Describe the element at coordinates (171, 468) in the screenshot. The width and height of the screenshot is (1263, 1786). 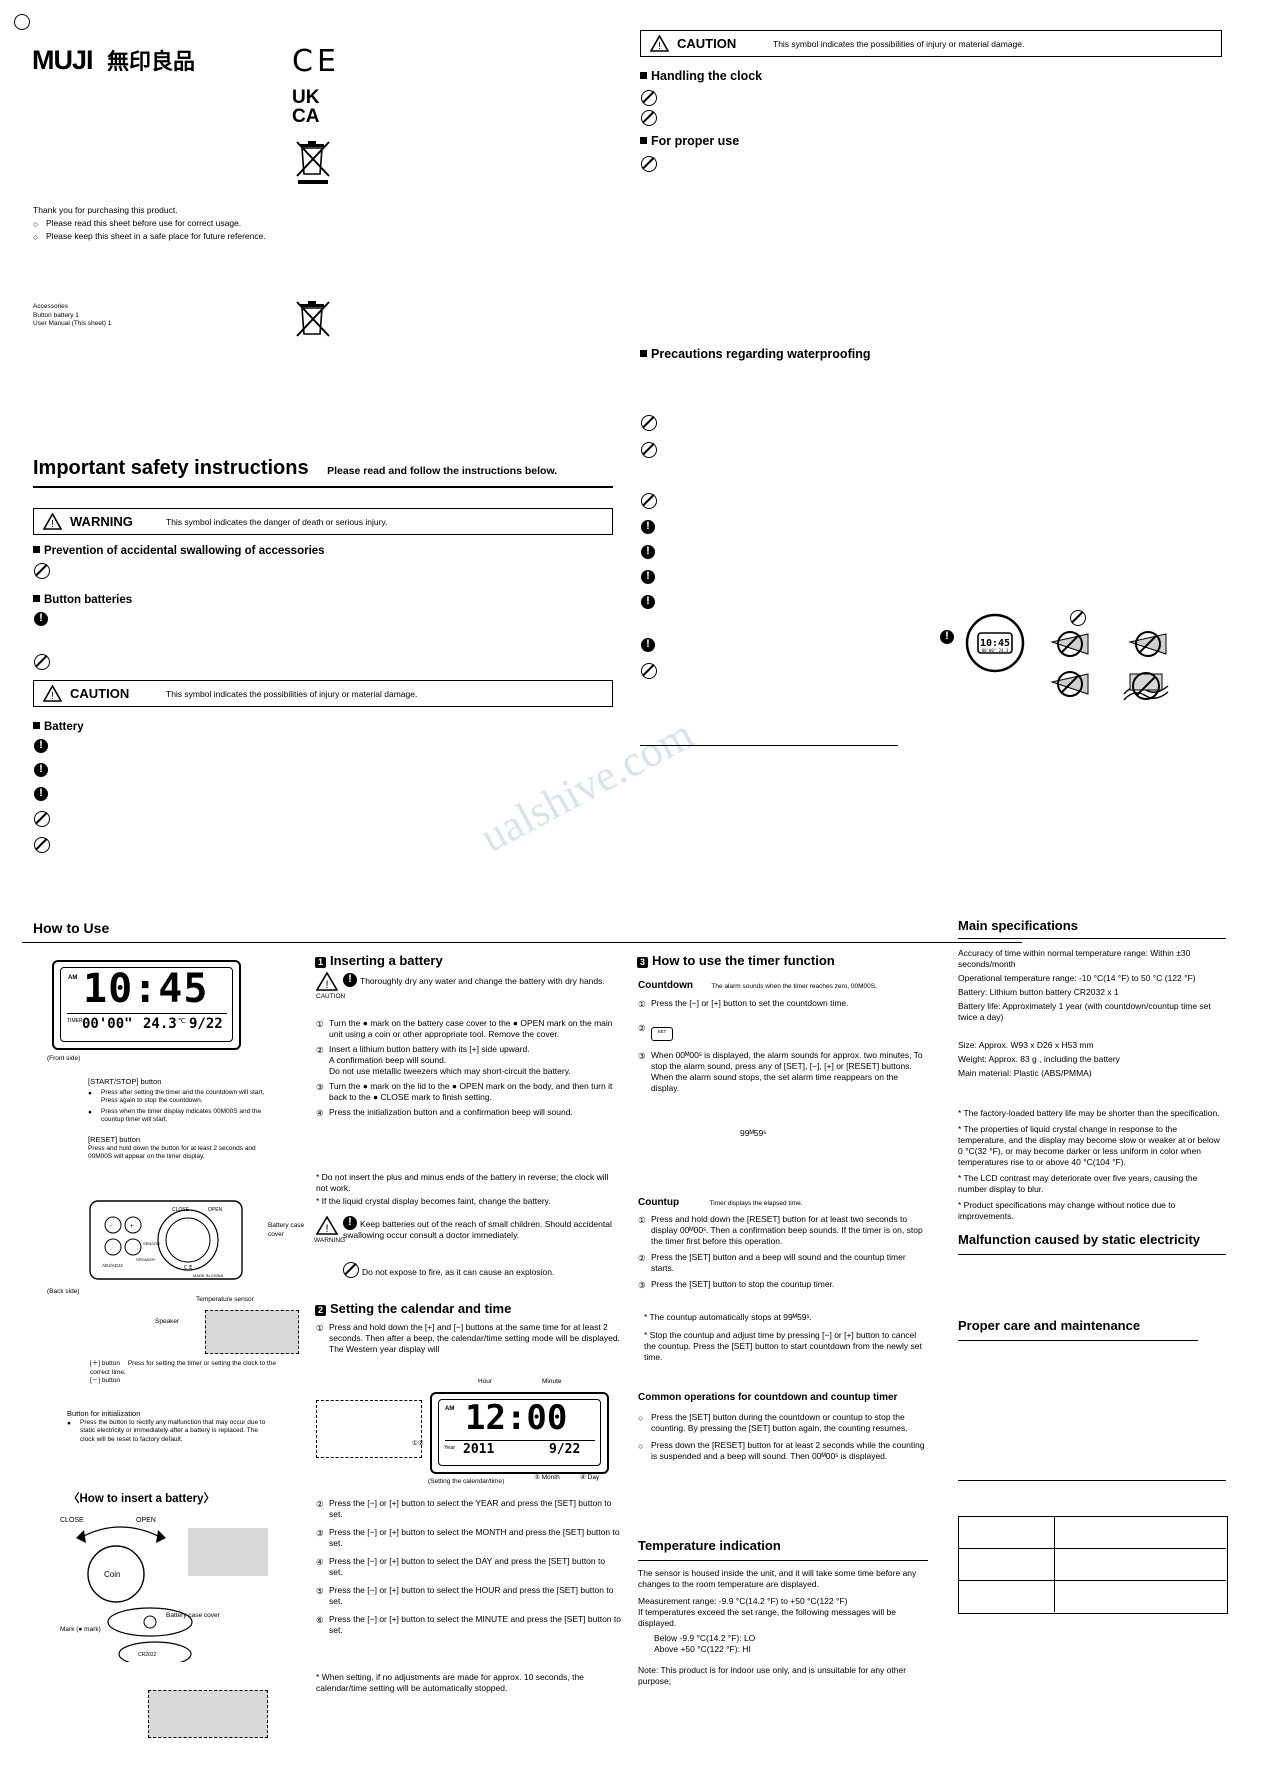
I see `safety-title: Important safety instructions` at that location.